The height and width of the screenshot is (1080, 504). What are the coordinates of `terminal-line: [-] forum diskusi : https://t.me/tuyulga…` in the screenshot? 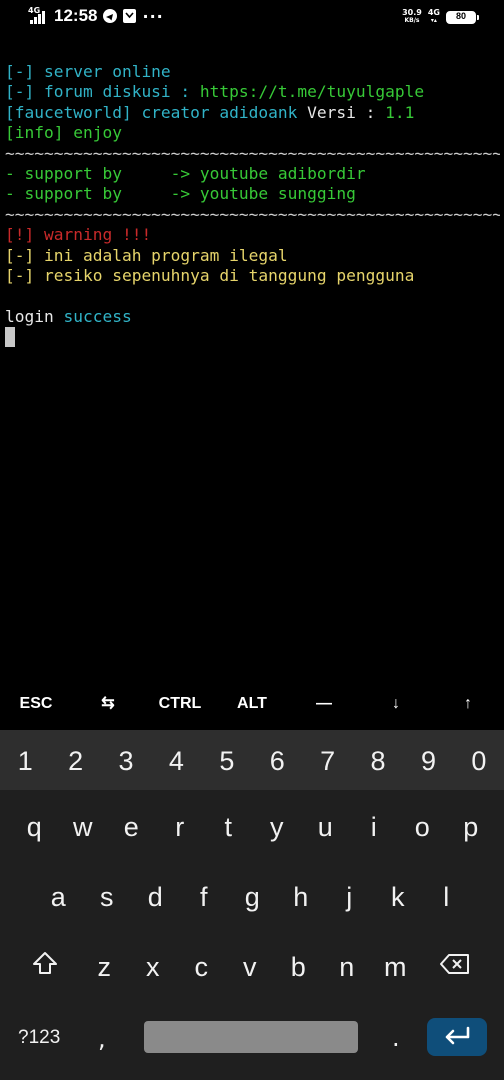 It's located at (252, 92).